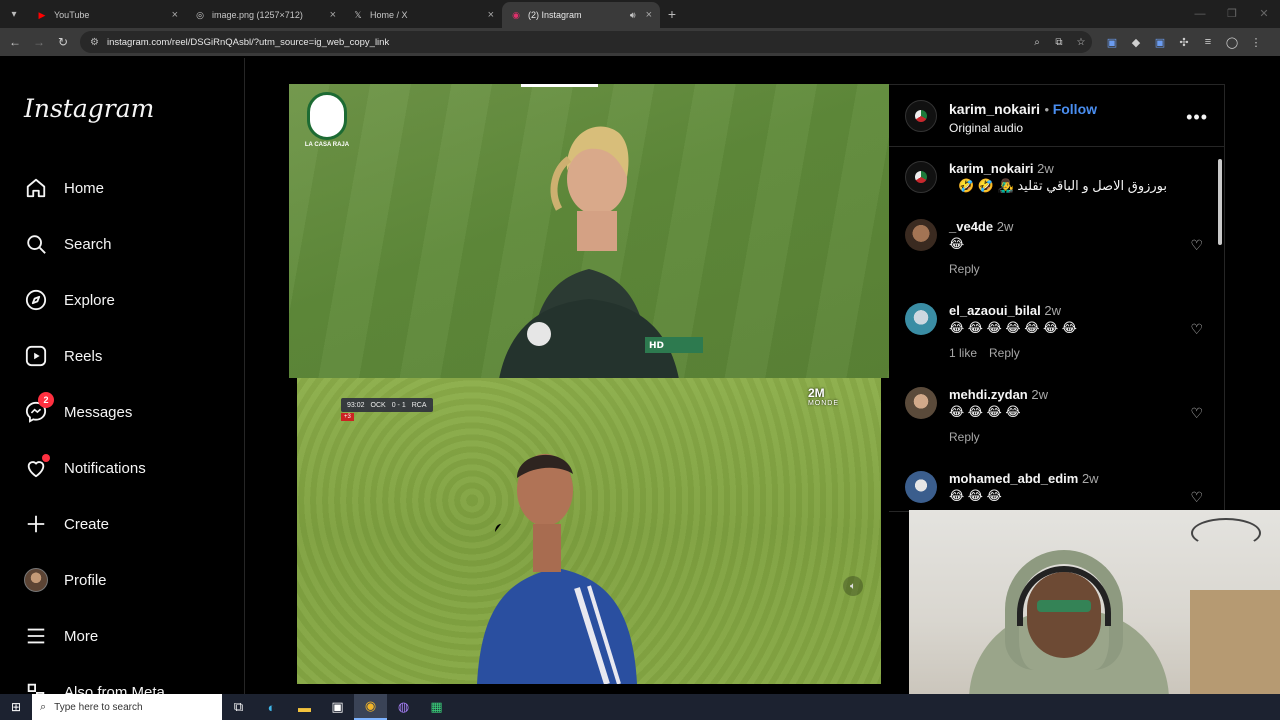 The image size is (1280, 720). What do you see at coordinates (398, 405) in the screenshot?
I see `score: 0 - 1` at bounding box center [398, 405].